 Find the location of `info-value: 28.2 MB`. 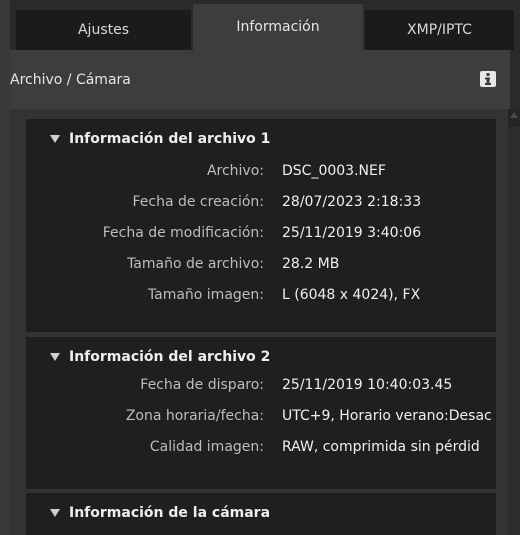

info-value: 28.2 MB is located at coordinates (311, 264).